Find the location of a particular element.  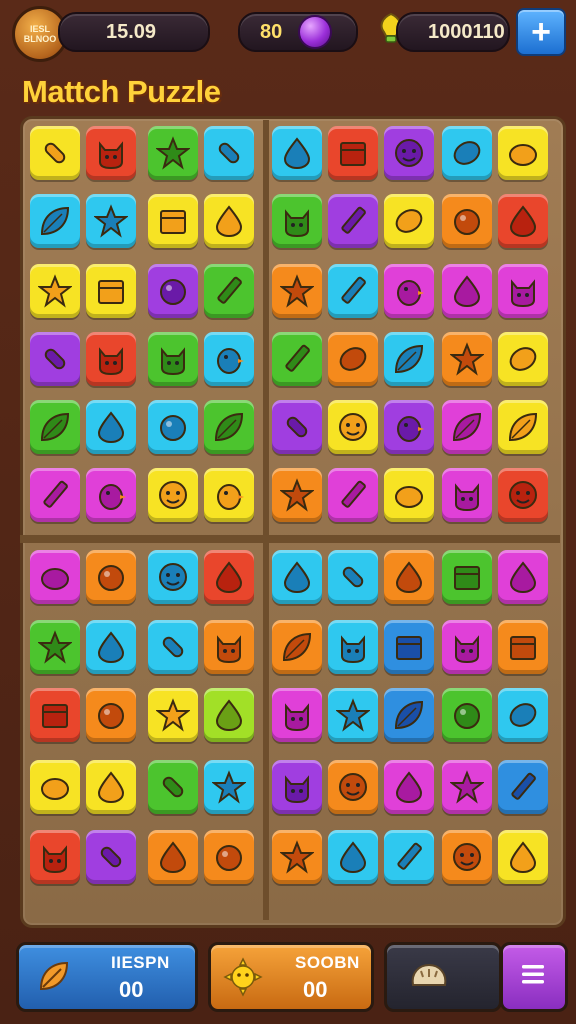

tile-r3-c0 is located at coordinates (55, 359).